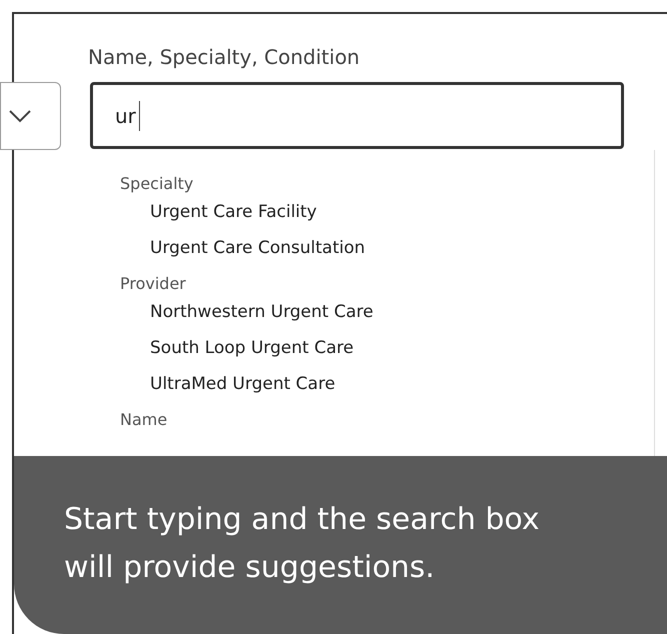 Image resolution: width=667 pixels, height=634 pixels. I want to click on suggestion-item: Urgent Care Facility, so click(387, 212).